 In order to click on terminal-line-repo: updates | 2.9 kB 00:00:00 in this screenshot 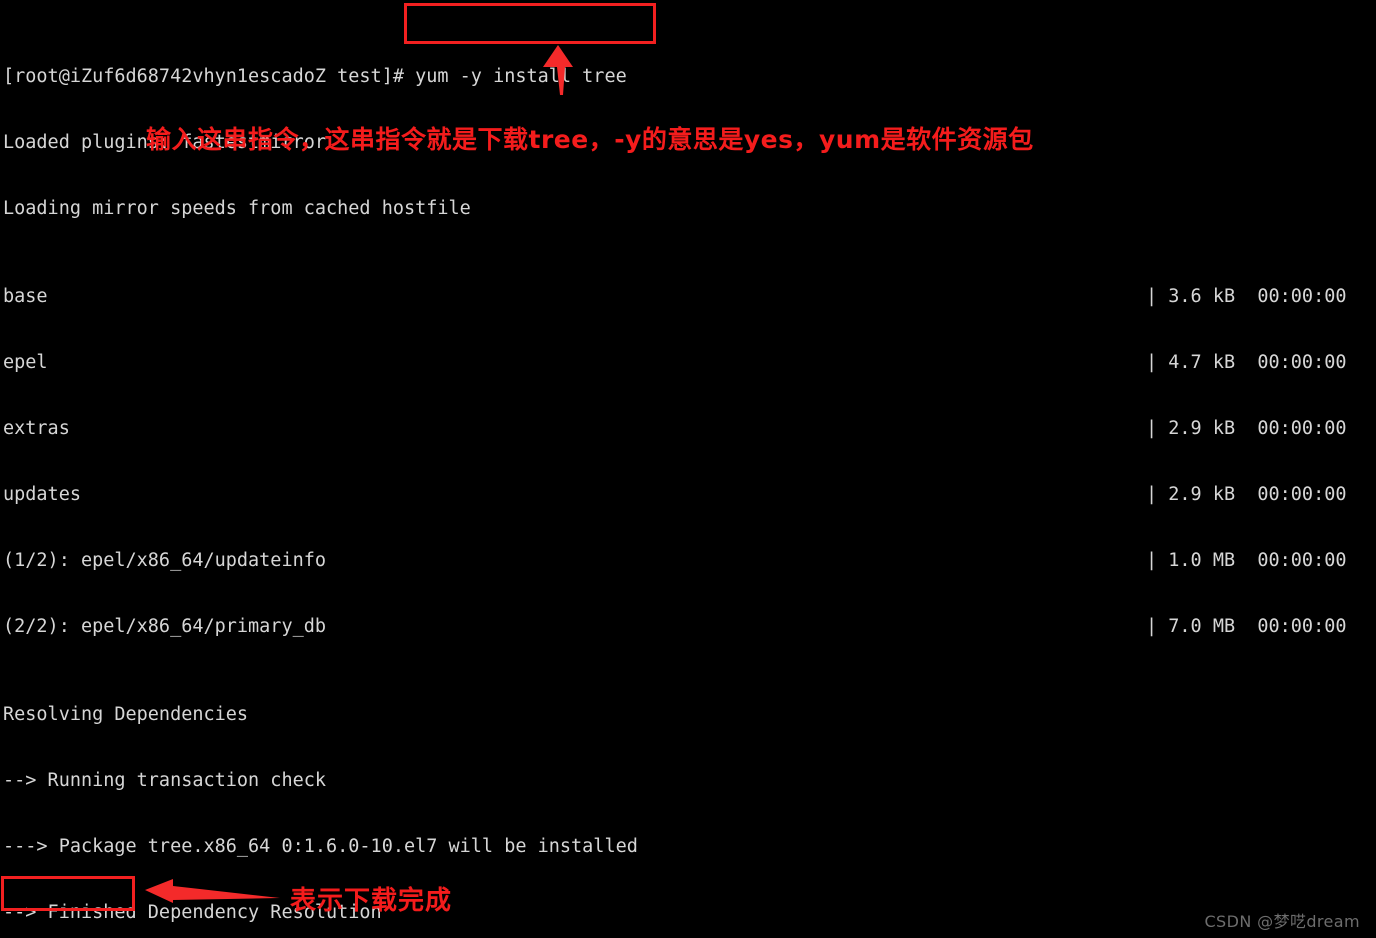, I will do `click(688, 495)`.